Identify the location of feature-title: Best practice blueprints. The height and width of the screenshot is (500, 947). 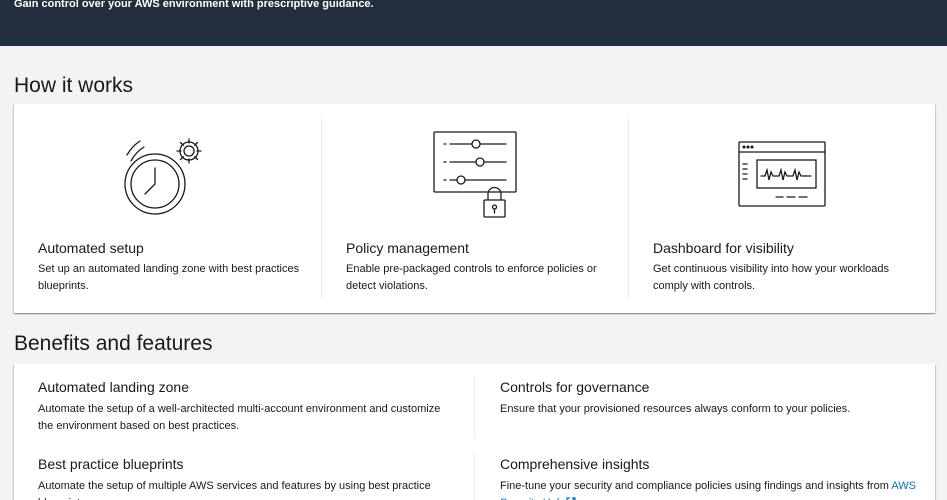
(111, 464).